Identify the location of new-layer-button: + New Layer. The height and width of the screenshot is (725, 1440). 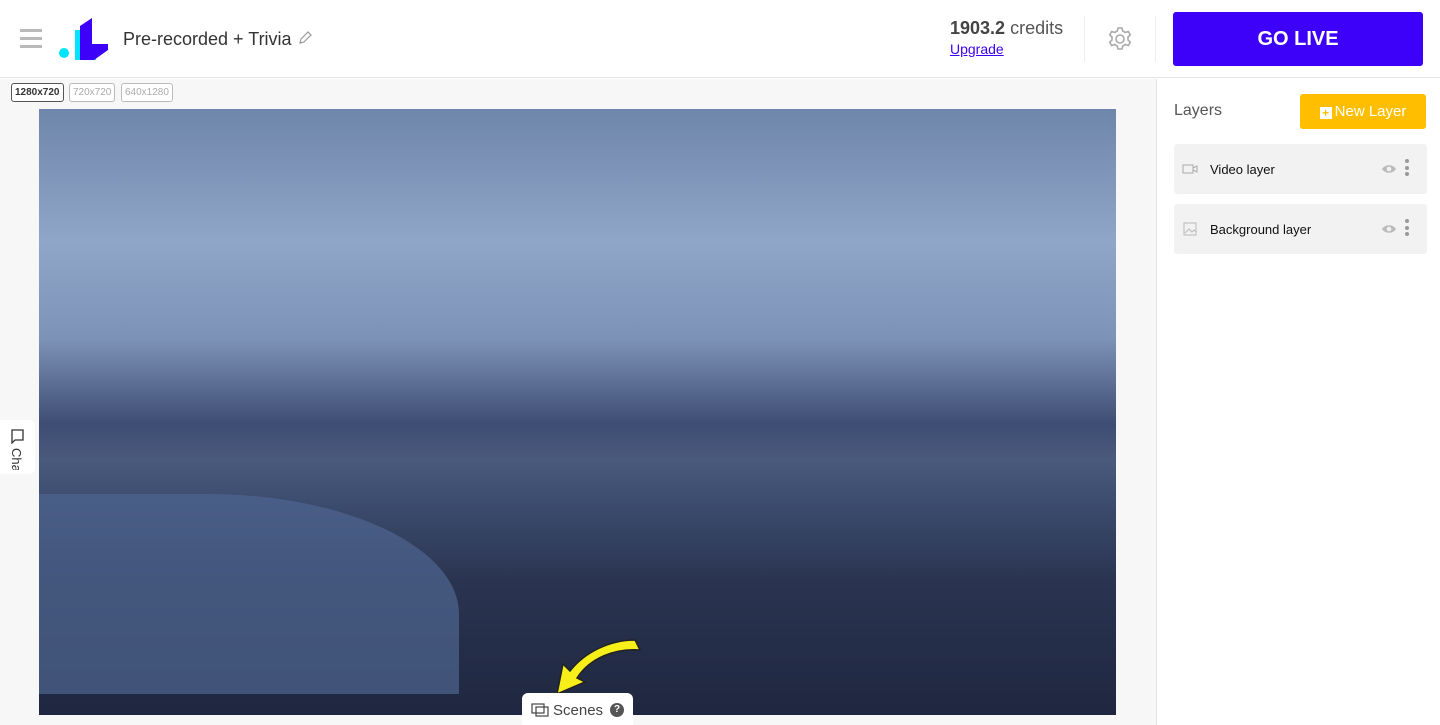
(1363, 111).